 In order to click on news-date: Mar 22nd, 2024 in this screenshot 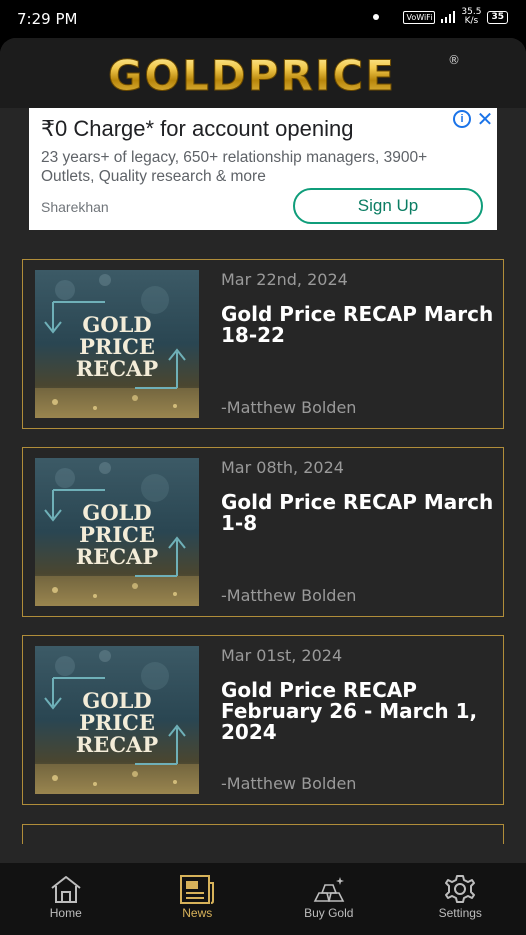, I will do `click(284, 279)`.